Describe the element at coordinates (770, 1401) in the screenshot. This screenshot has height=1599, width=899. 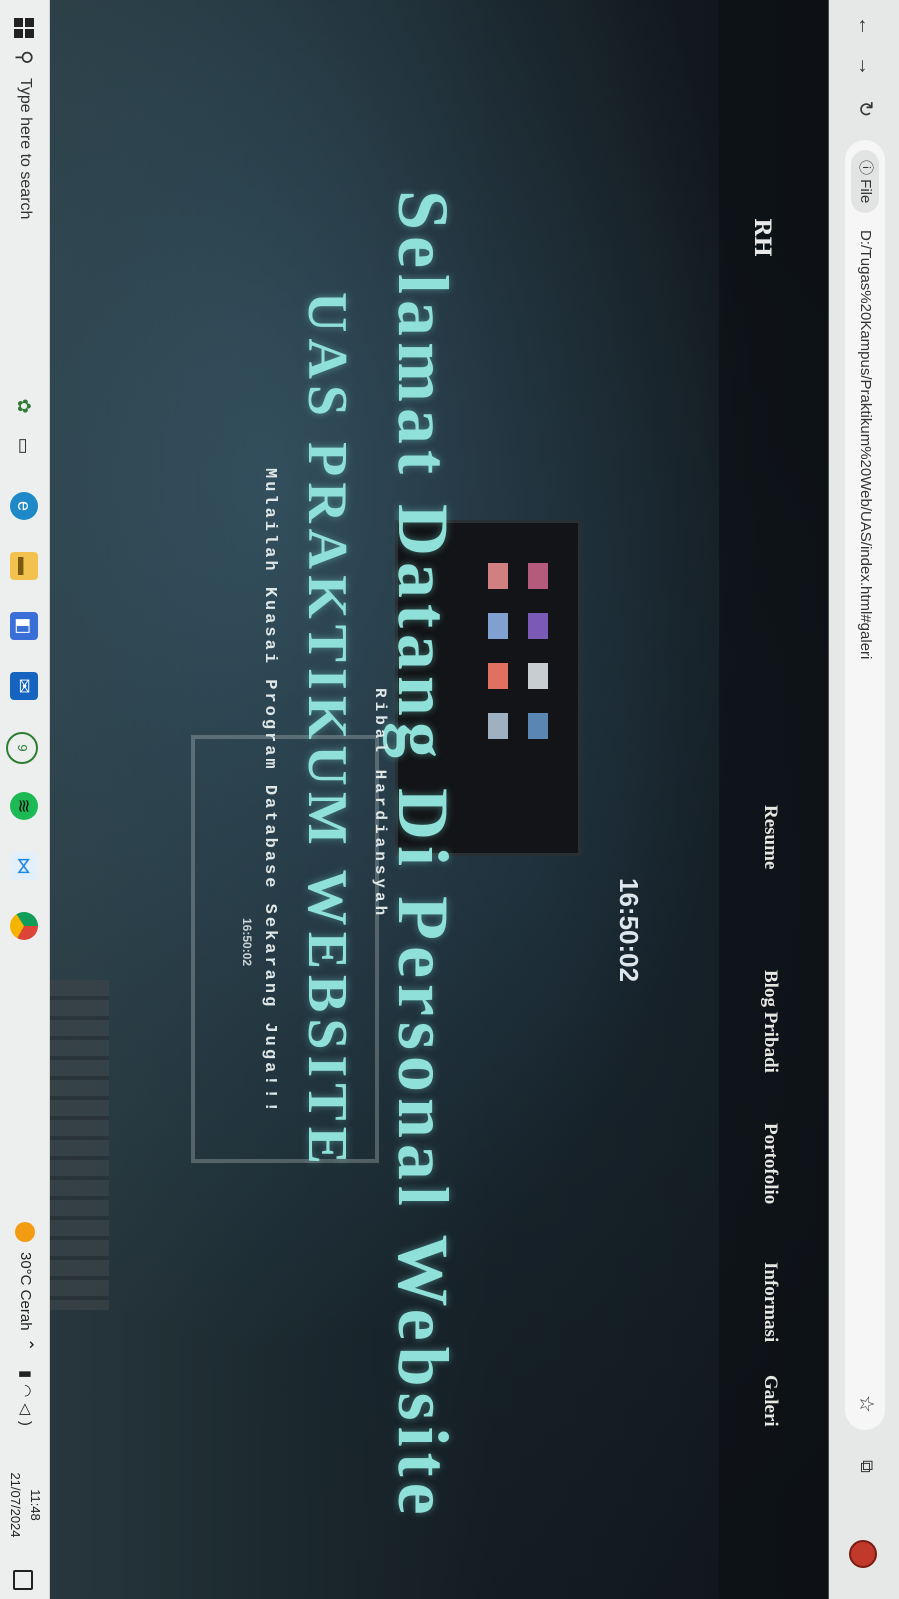
I see `nav-link-gallery: Galeri` at that location.